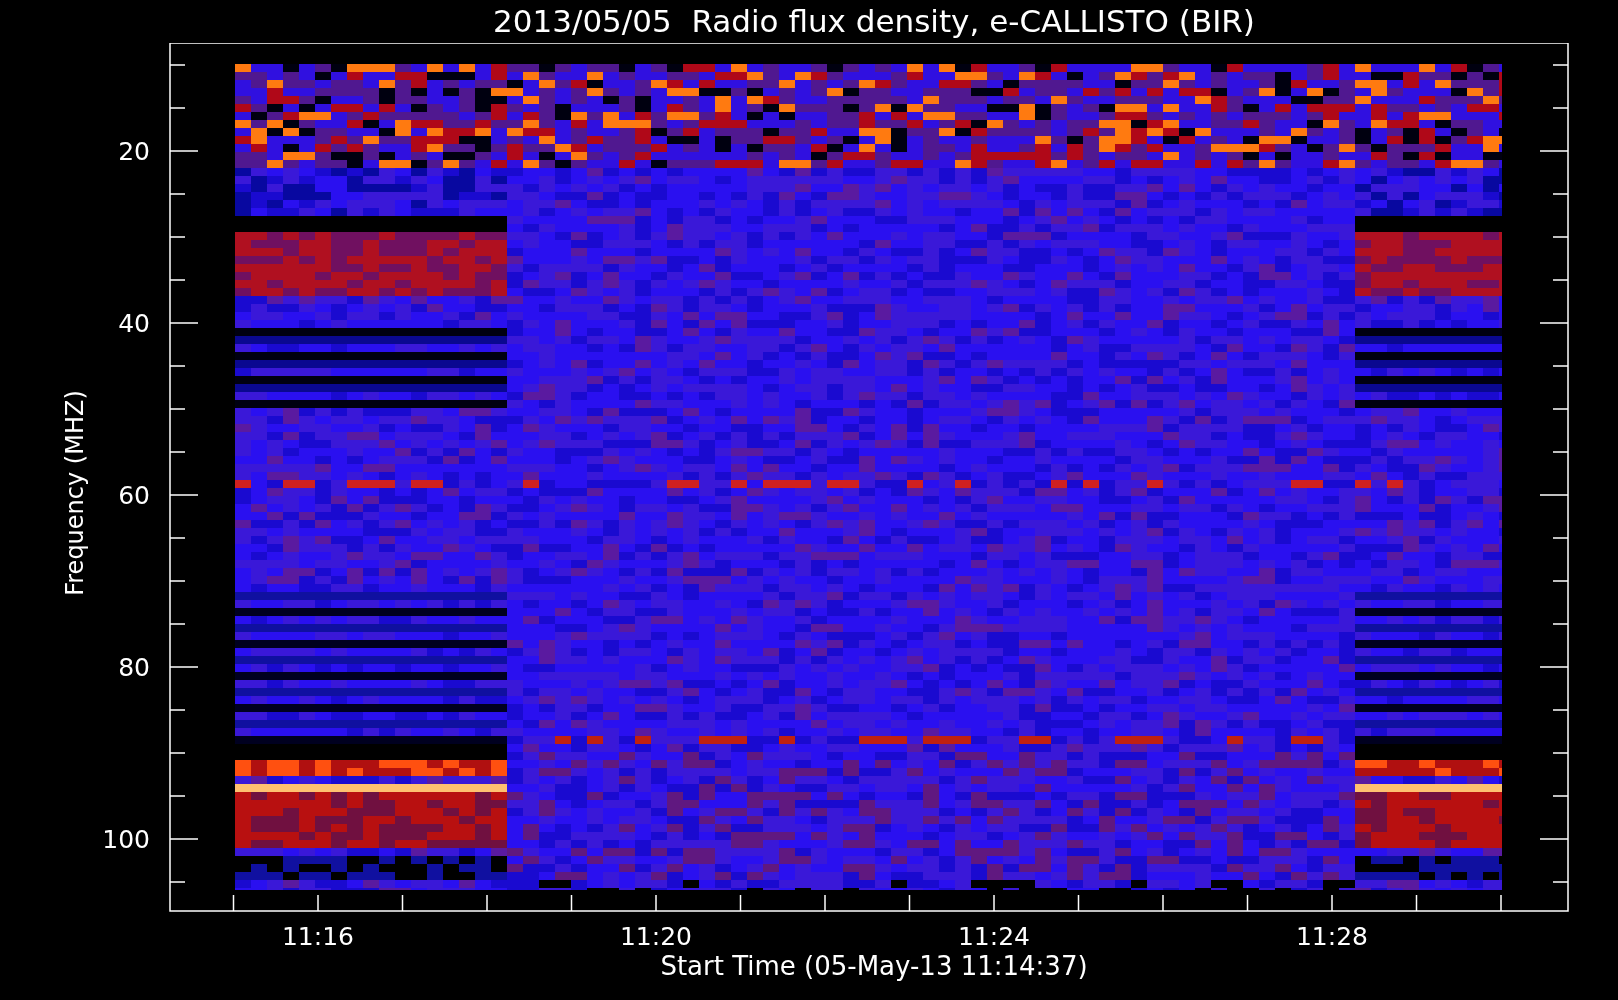 This screenshot has width=1618, height=1000. Describe the element at coordinates (134, 495) in the screenshot. I see `y-tick-label: 60` at that location.